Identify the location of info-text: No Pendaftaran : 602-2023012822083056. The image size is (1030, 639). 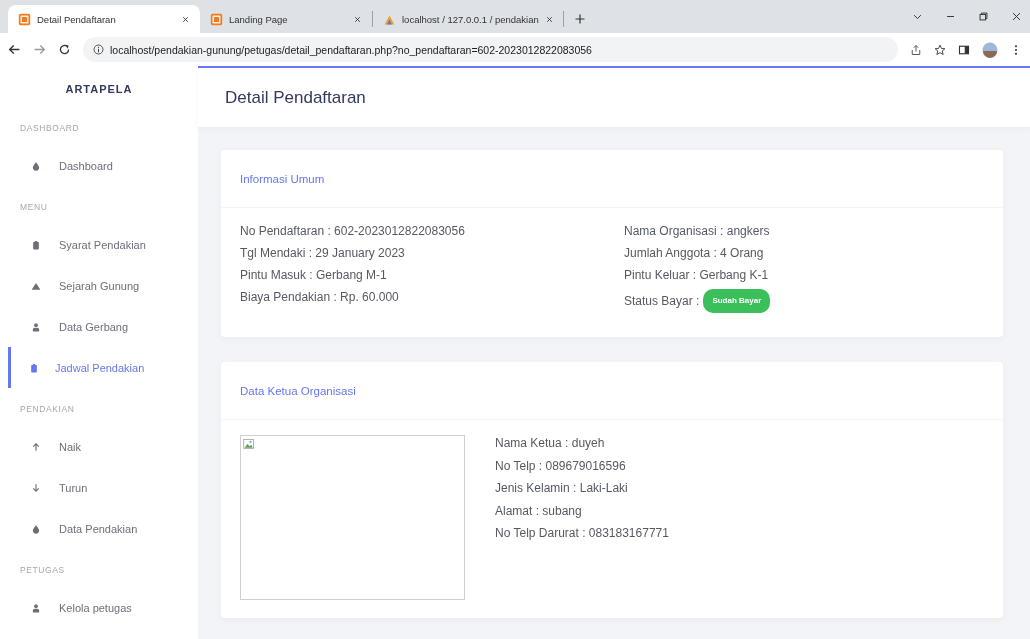
(353, 231).